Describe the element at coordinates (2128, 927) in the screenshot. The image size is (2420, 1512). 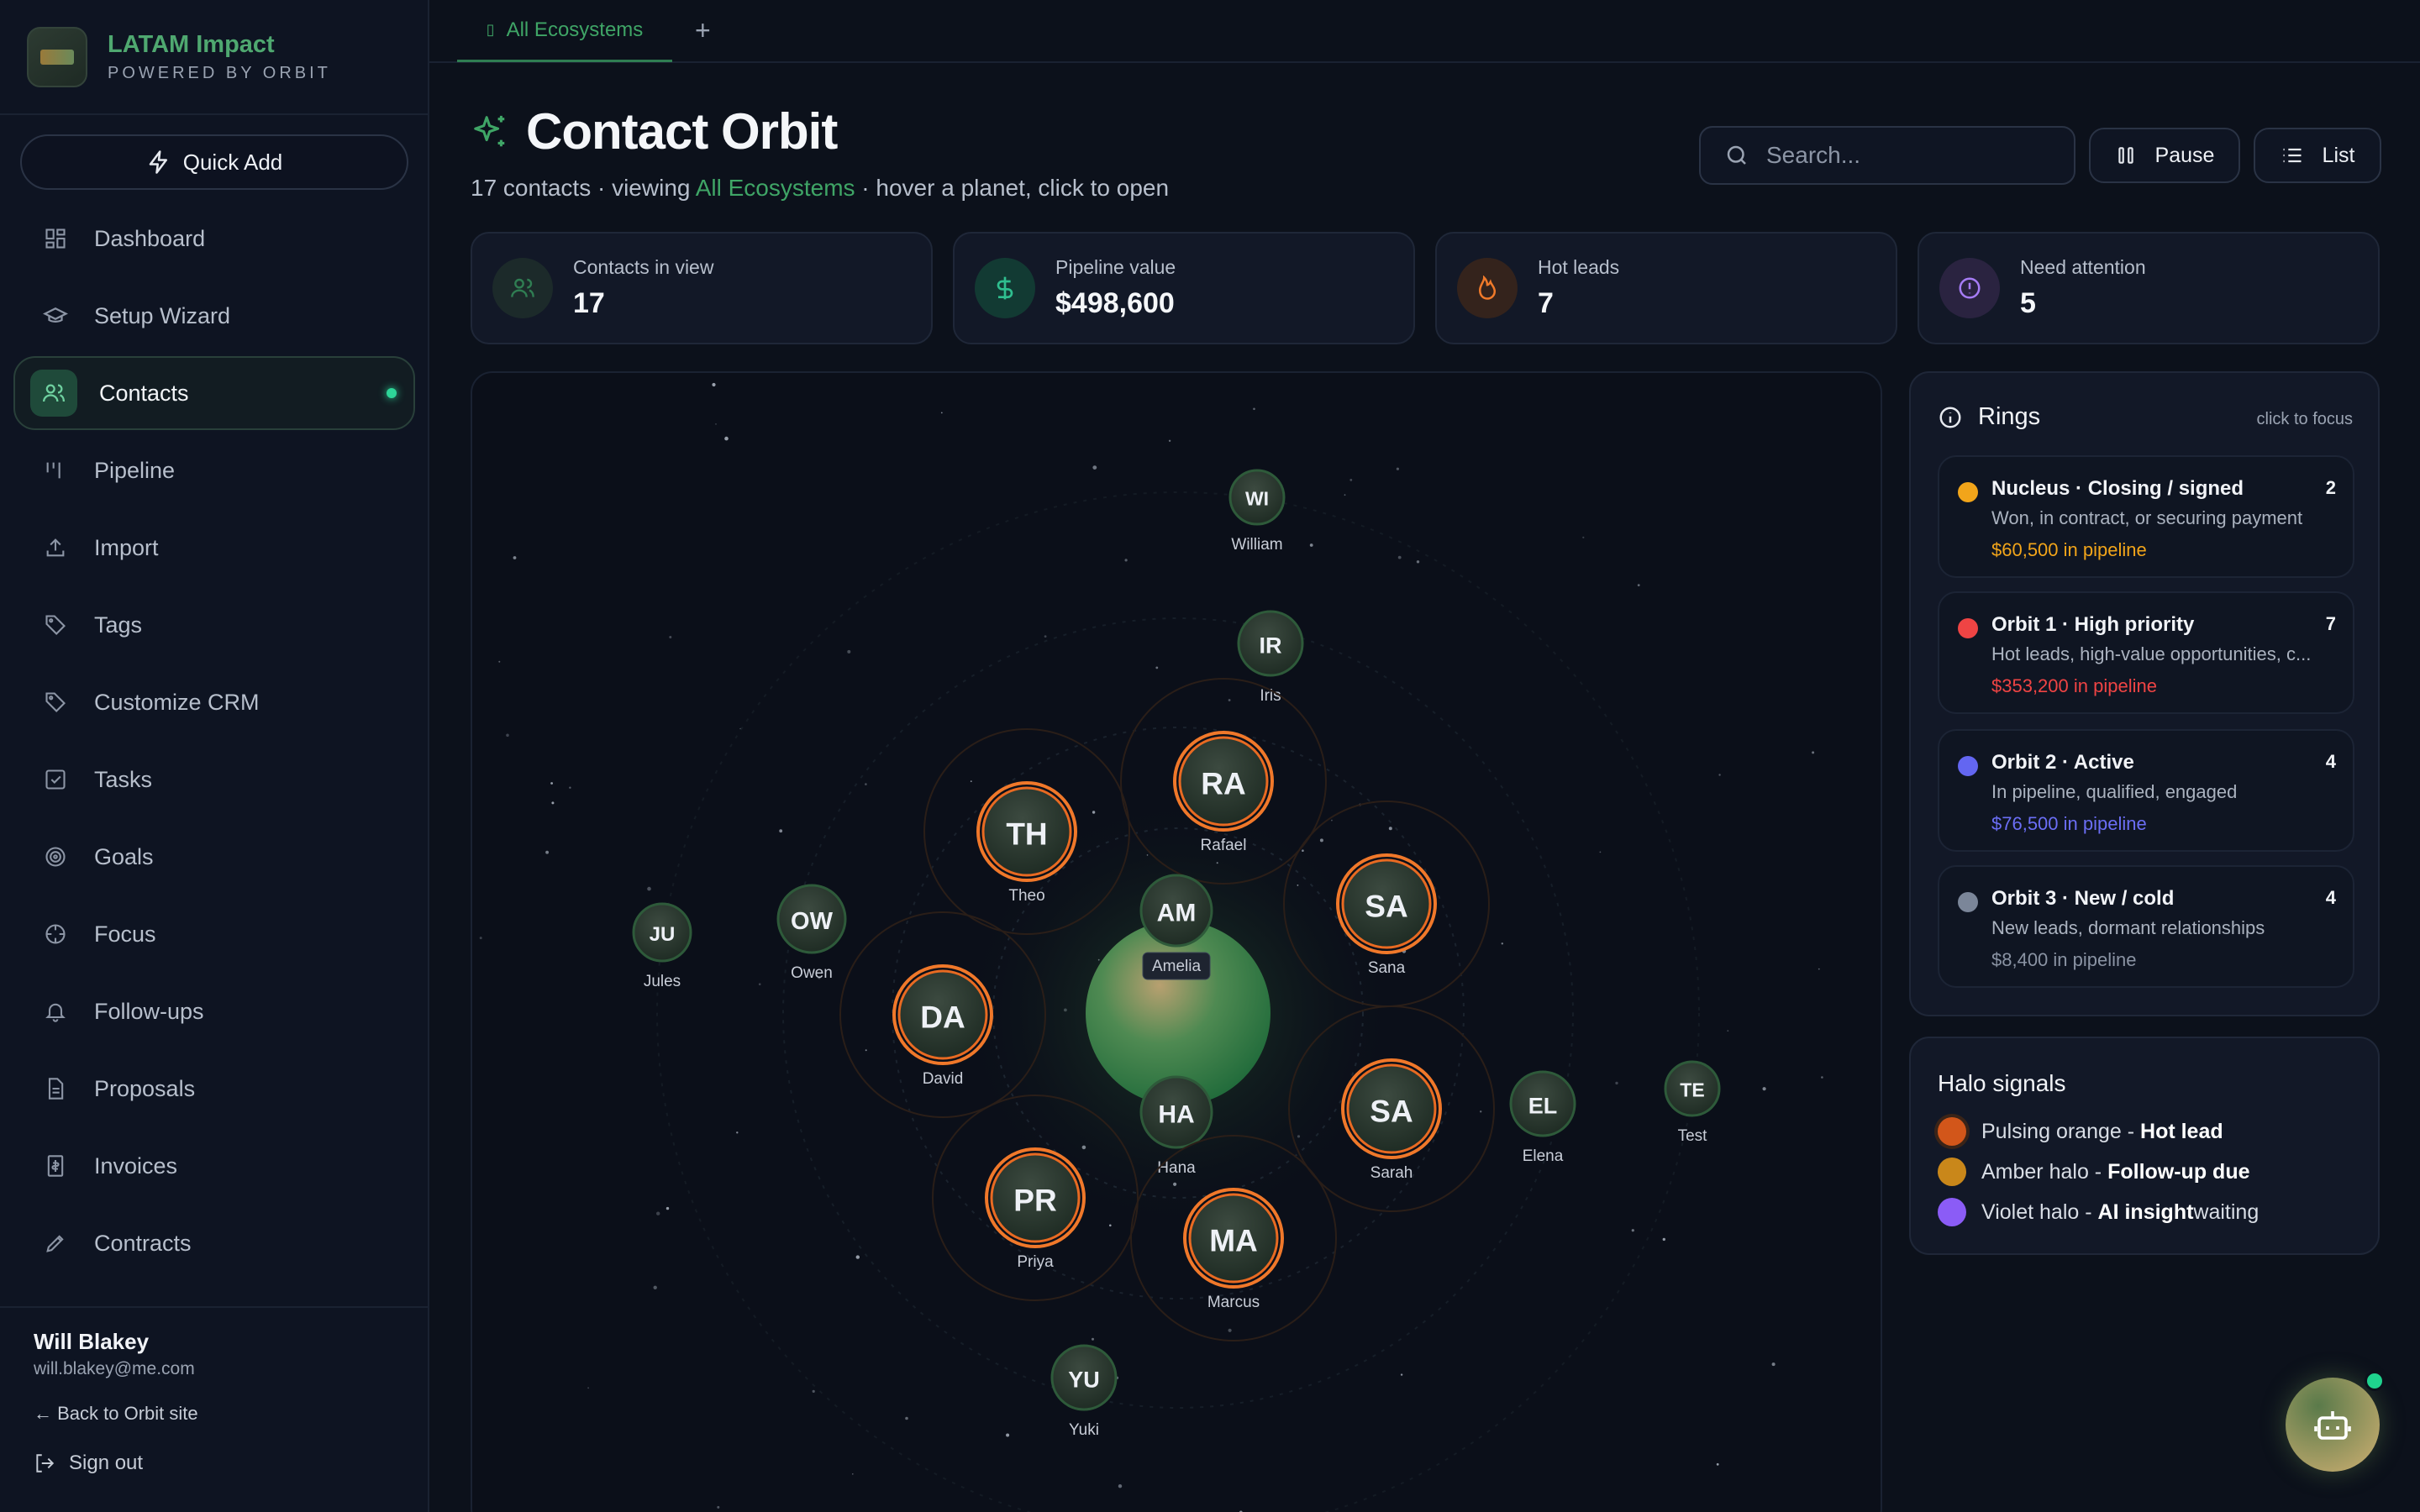
I see `ring-description: New leads, dormant relationships` at that location.